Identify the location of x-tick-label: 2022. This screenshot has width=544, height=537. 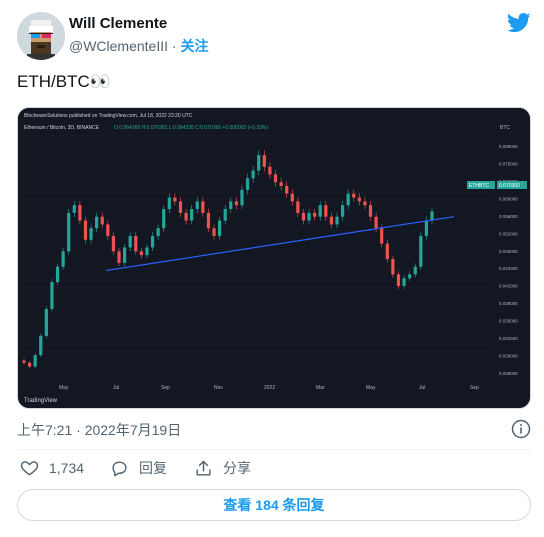
(269, 388).